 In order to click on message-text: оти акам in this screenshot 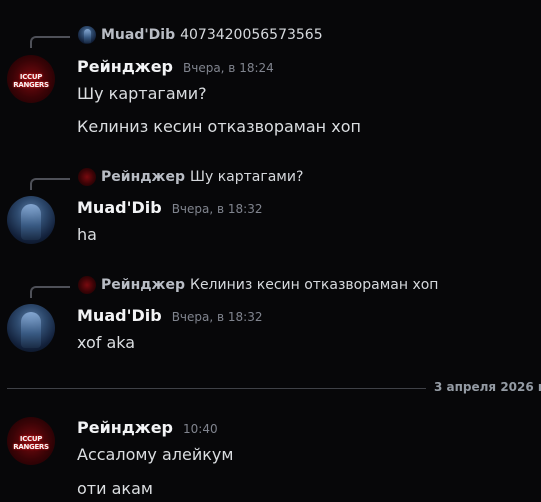, I will do `click(115, 488)`.